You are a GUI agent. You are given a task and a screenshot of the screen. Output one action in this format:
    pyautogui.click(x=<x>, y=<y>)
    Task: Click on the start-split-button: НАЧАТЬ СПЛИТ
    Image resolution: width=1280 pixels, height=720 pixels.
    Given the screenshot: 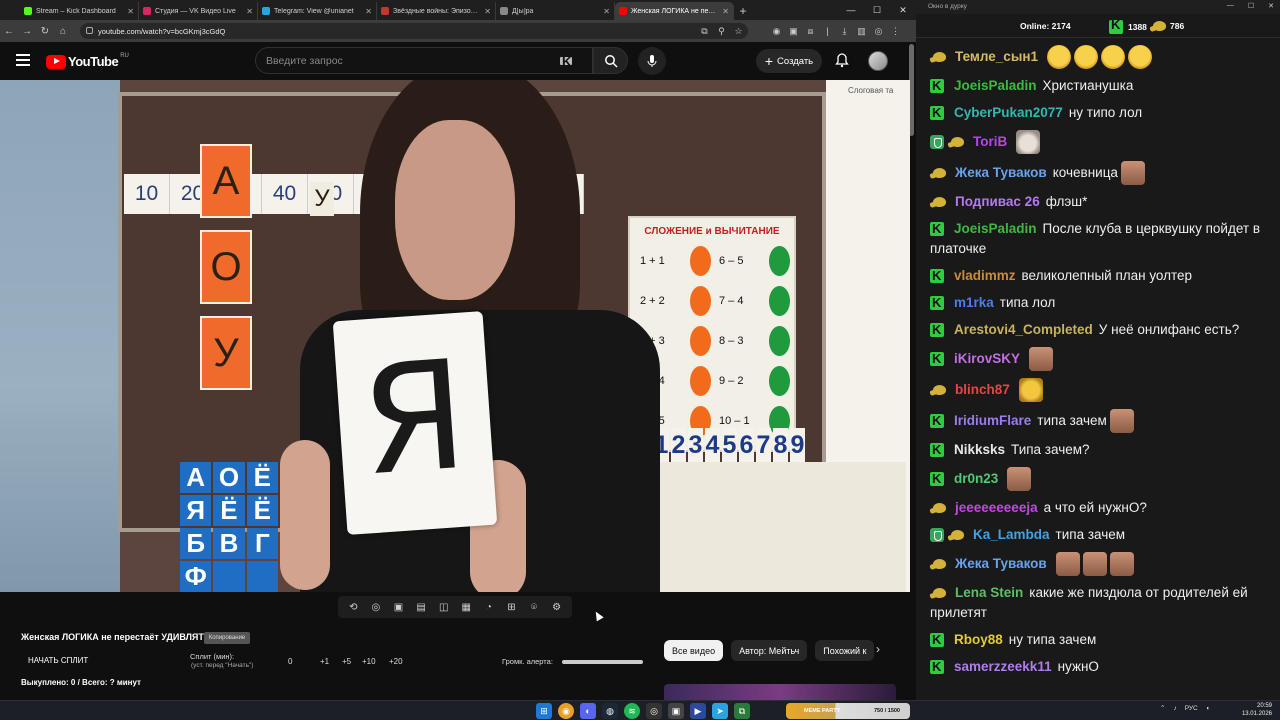 What is the action you would take?
    pyautogui.click(x=58, y=660)
    